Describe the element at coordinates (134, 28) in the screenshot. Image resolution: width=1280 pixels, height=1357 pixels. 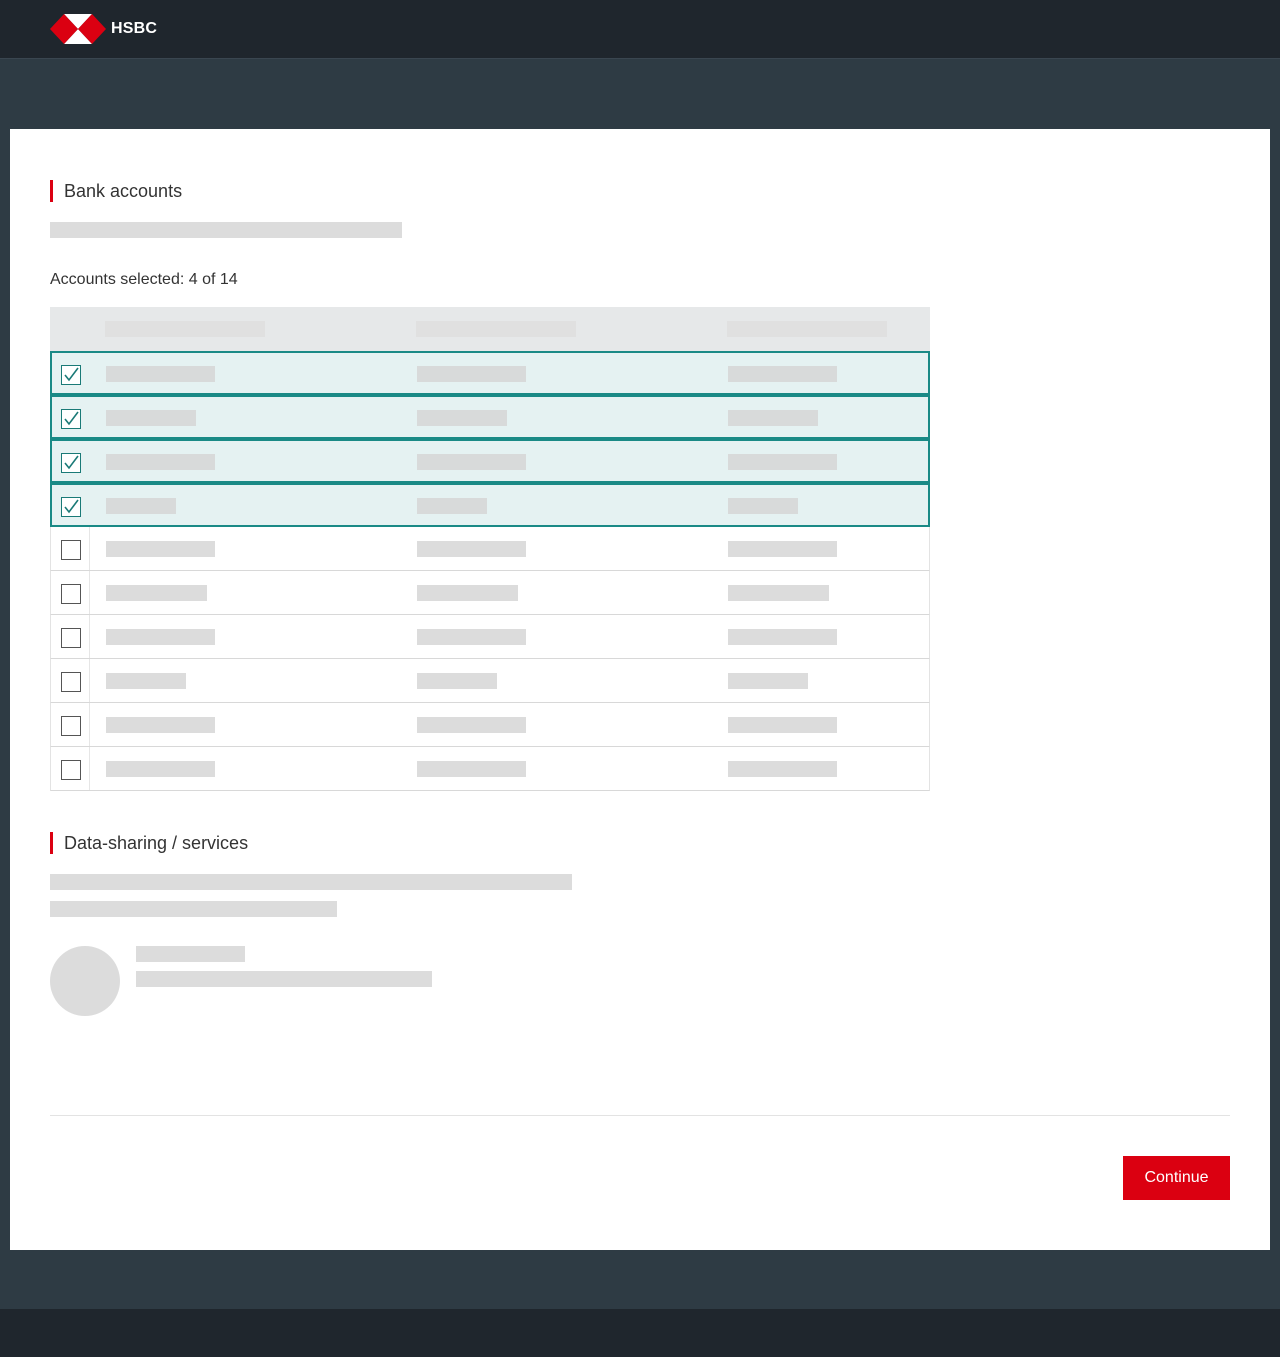
I see `brand-name: HSBC` at that location.